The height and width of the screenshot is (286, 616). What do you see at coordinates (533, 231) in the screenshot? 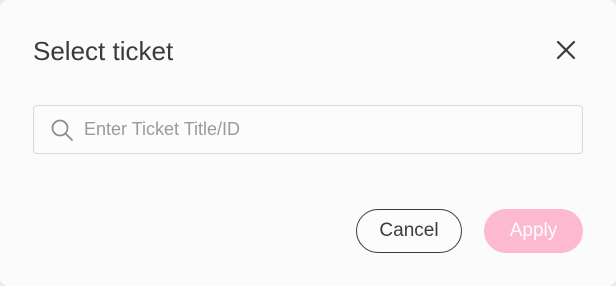
I see `apply-button: Apply` at bounding box center [533, 231].